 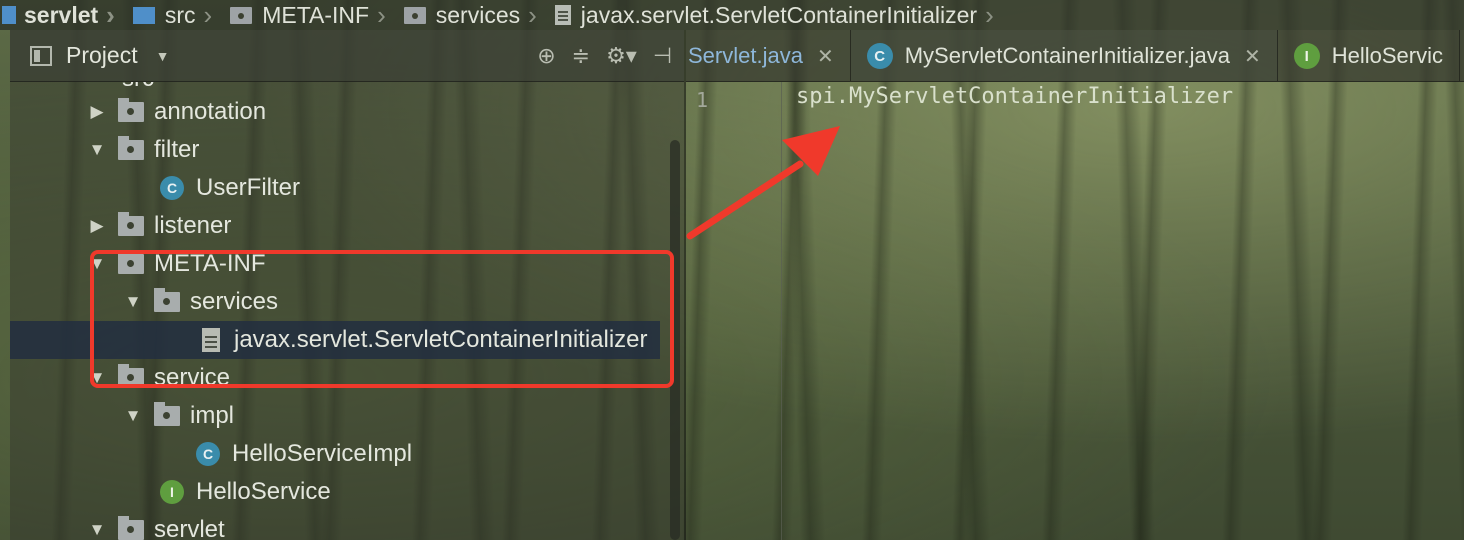 I want to click on project-title: Project, so click(x=102, y=55).